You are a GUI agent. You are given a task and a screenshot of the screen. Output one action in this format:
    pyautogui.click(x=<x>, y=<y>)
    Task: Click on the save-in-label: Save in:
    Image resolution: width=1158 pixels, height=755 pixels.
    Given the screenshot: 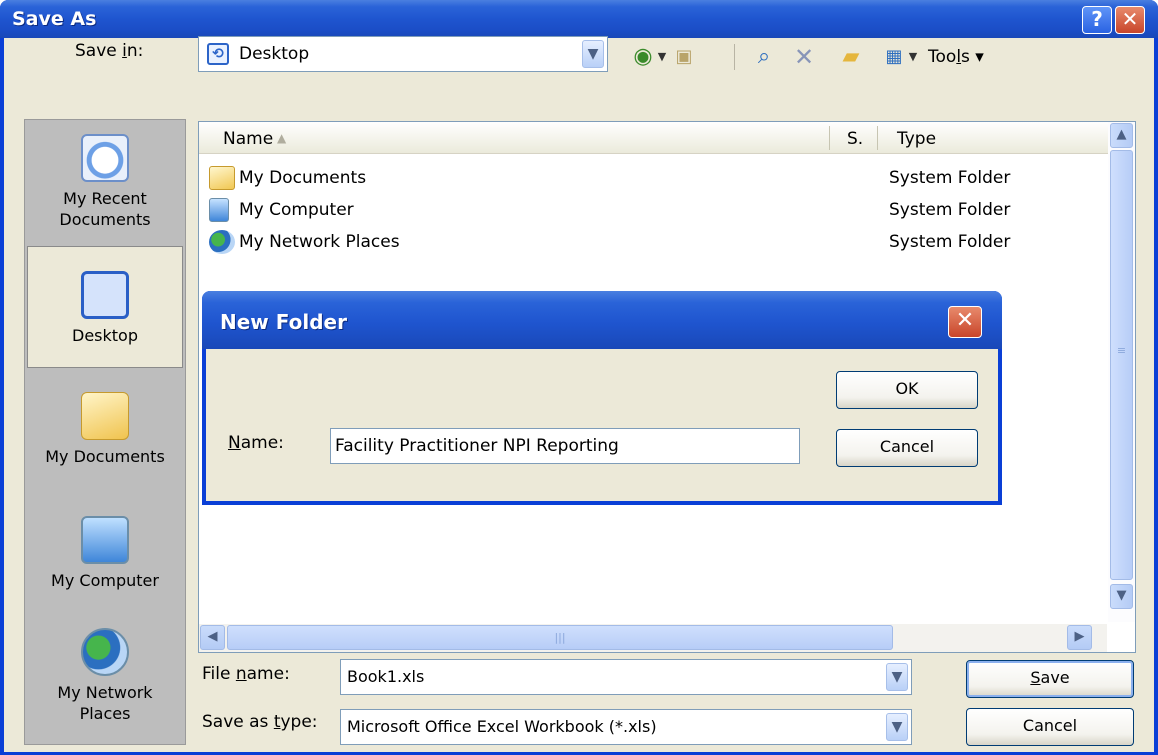 What is the action you would take?
    pyautogui.click(x=109, y=51)
    